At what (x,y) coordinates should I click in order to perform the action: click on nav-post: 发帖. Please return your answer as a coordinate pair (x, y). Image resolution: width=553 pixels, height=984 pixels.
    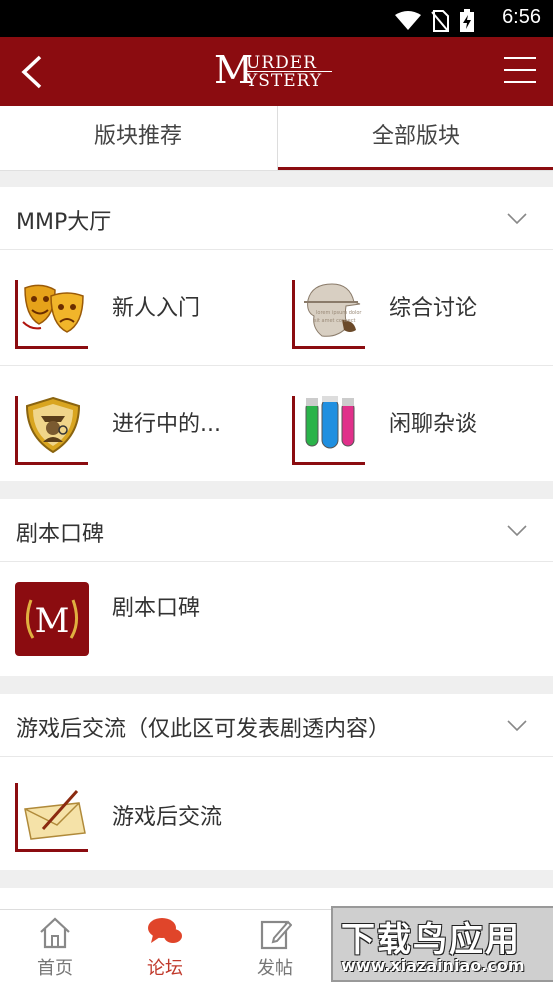
    Looking at the image, I should click on (275, 947).